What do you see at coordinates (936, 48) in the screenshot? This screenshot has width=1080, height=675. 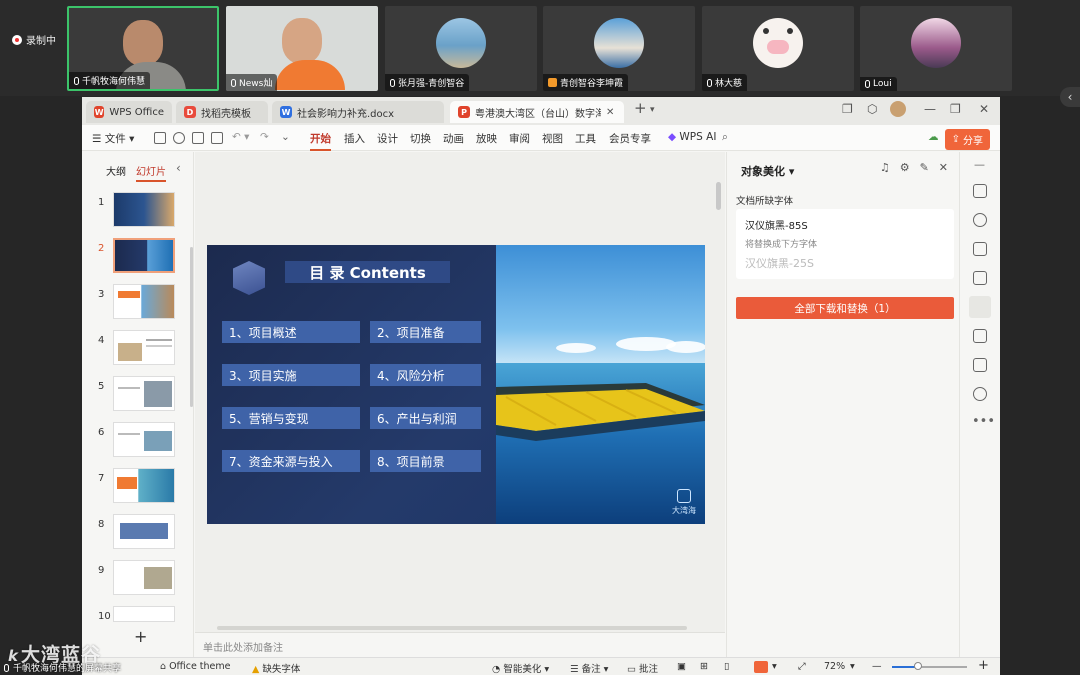 I see `participant-tile-6: Loui` at bounding box center [936, 48].